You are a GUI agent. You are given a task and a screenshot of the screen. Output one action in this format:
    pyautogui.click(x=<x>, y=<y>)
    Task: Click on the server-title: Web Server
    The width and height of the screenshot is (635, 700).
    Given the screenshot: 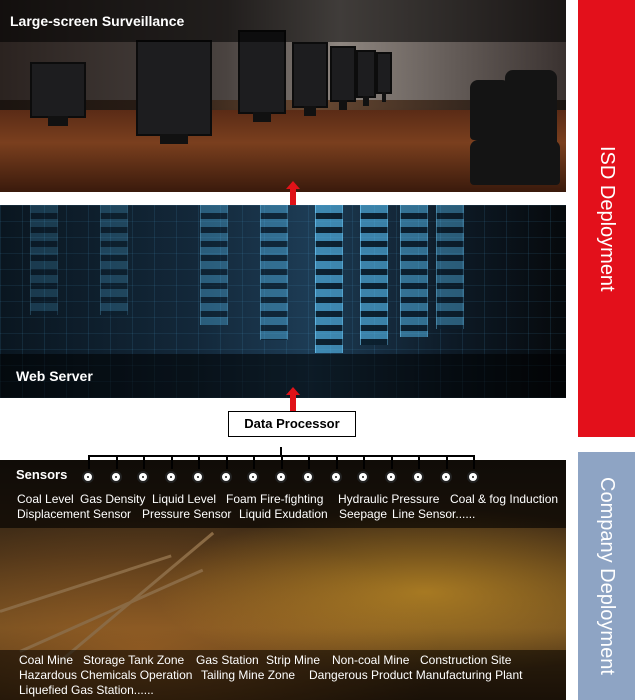 What is the action you would take?
    pyautogui.click(x=283, y=376)
    